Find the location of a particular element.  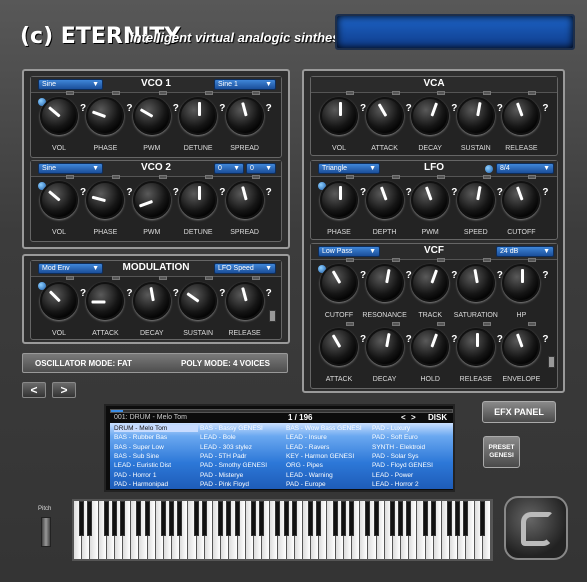

modulation-release-switch is located at coordinates (272, 316).